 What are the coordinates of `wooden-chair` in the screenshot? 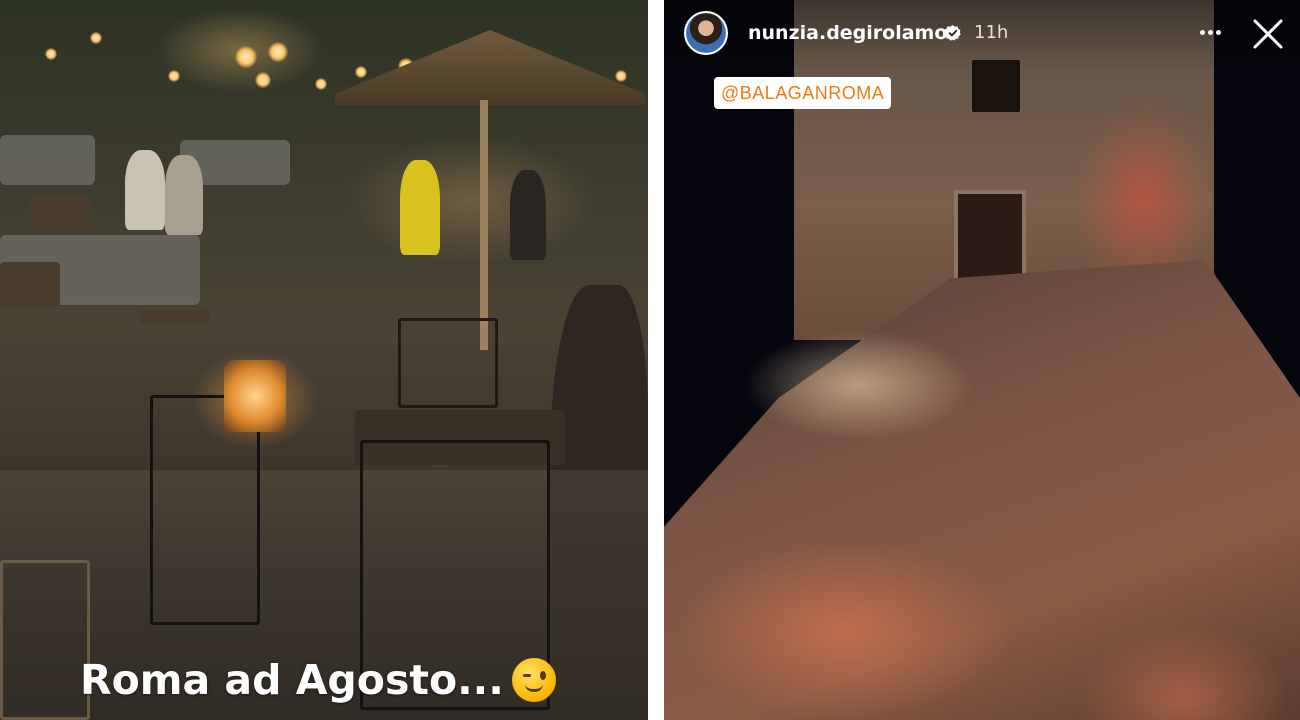 It's located at (45, 640).